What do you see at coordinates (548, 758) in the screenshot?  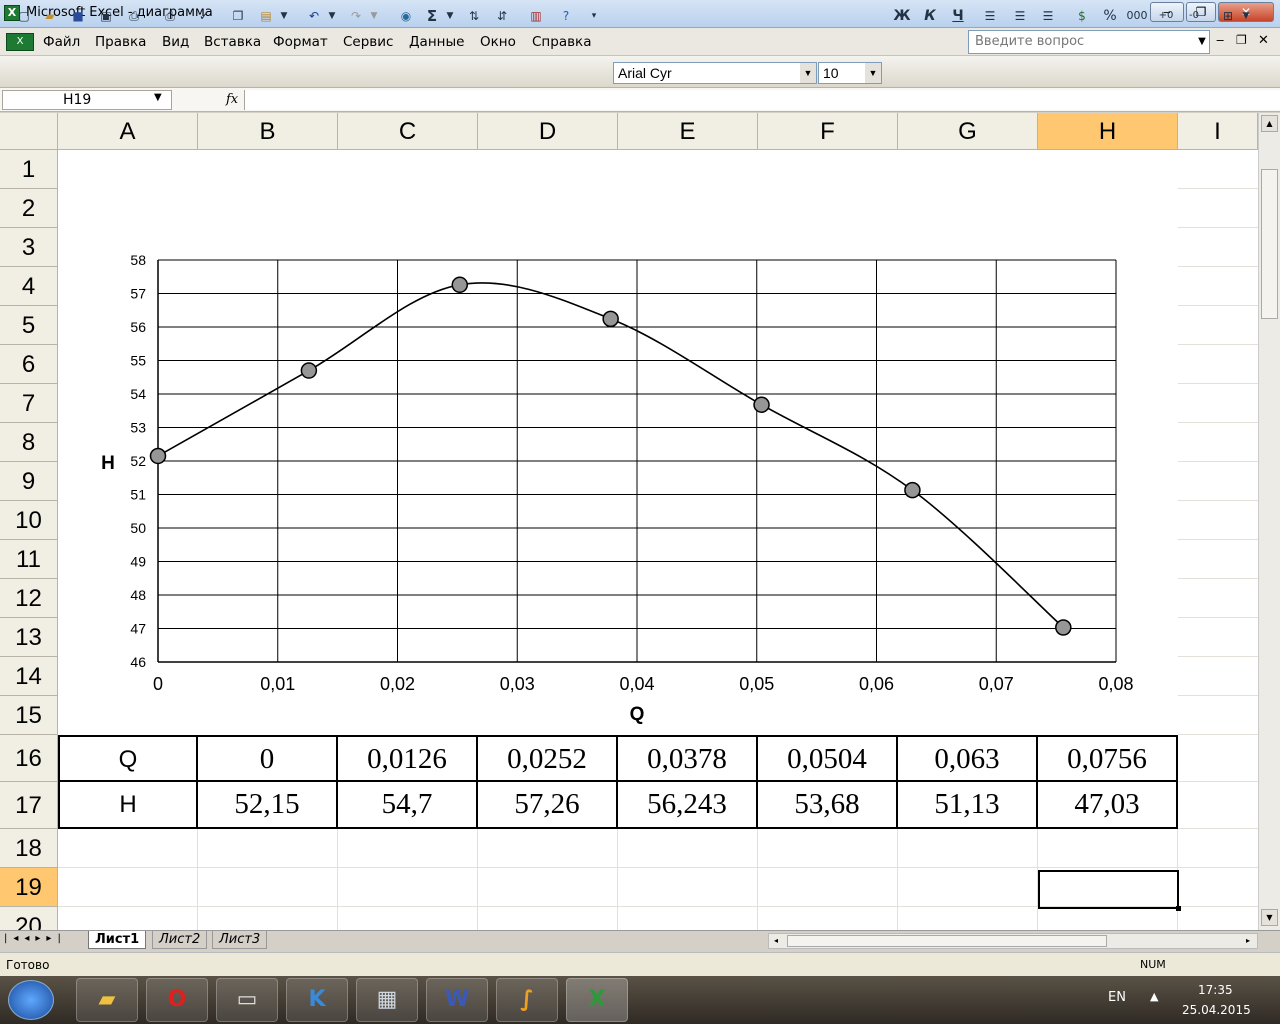 I see `table-cell-q-3: 0,0252` at bounding box center [548, 758].